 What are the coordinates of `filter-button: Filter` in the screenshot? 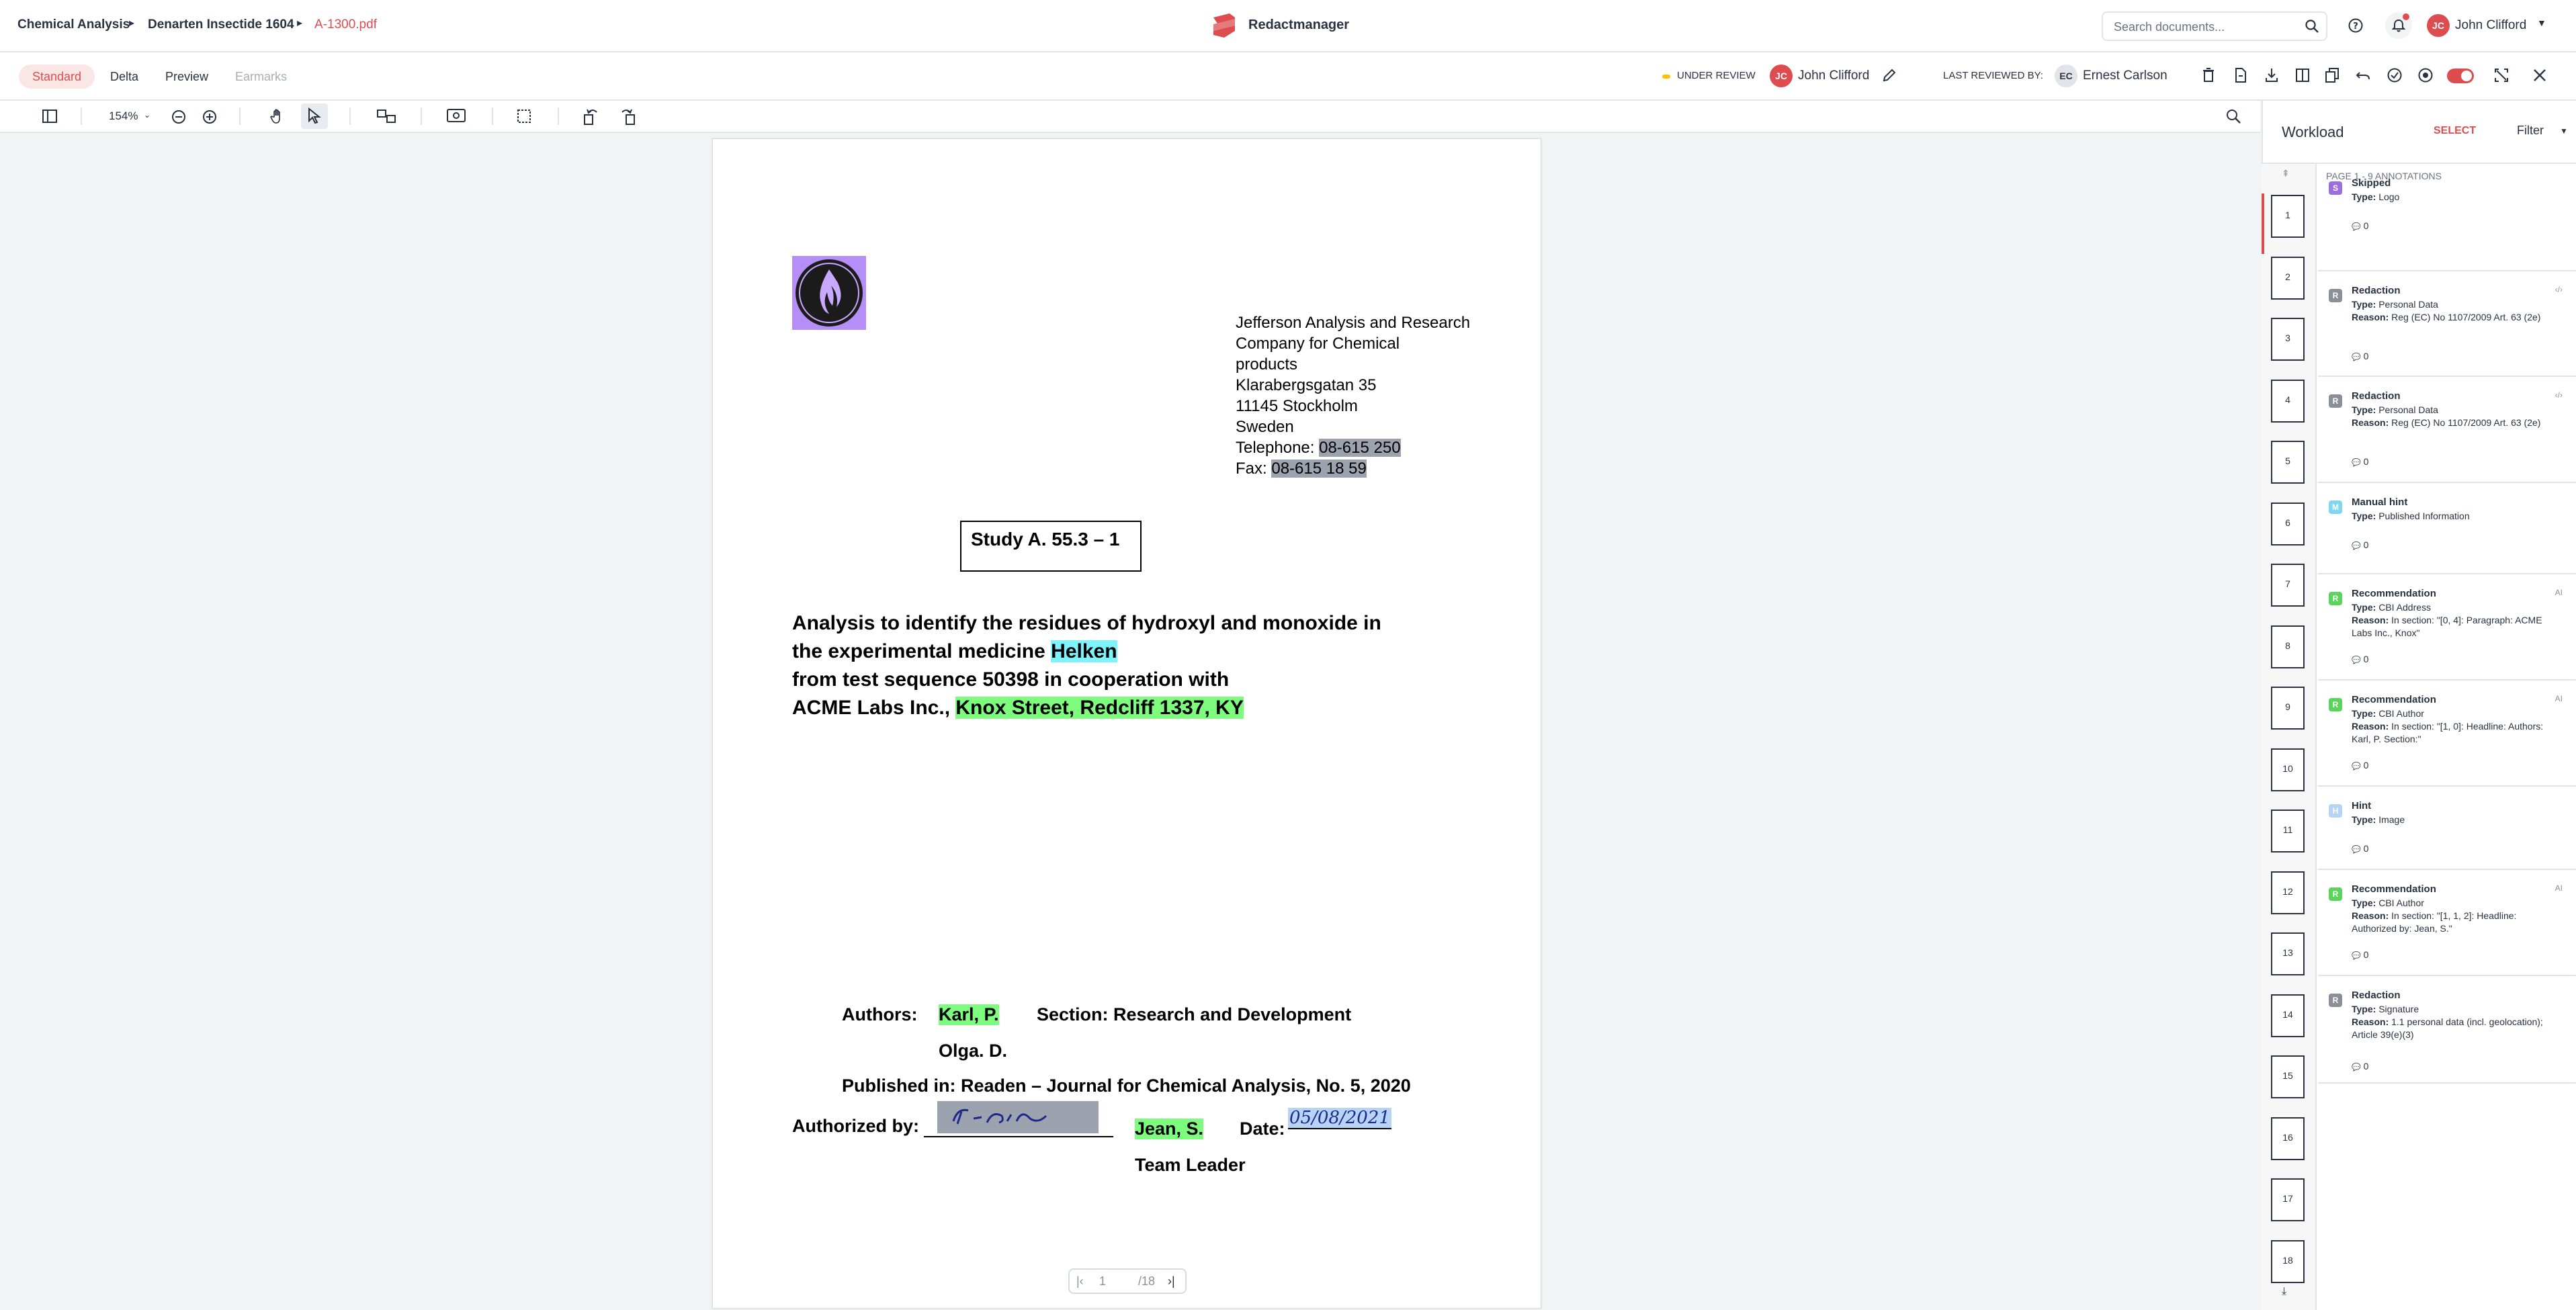 It's located at (2530, 131).